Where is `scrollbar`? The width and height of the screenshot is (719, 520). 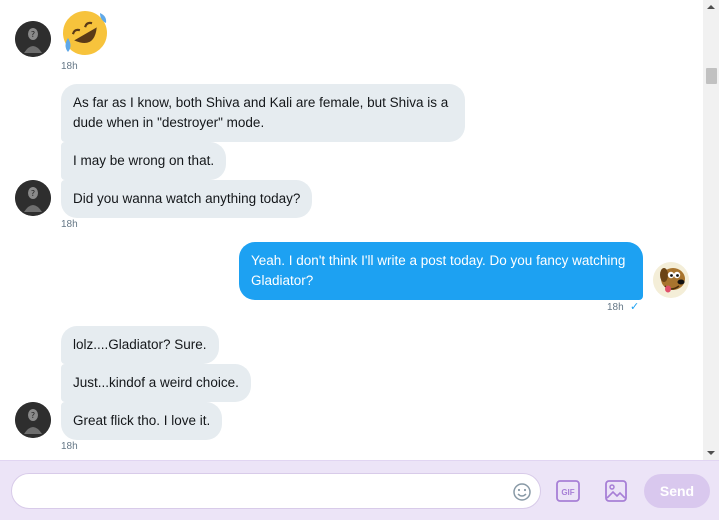 scrollbar is located at coordinates (711, 230).